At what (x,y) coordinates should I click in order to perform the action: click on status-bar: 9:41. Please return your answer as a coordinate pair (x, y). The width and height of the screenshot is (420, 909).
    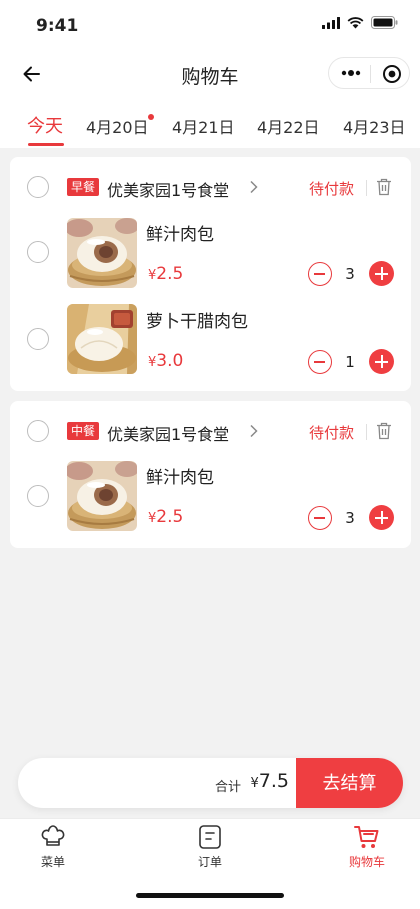
    Looking at the image, I should click on (210, 26).